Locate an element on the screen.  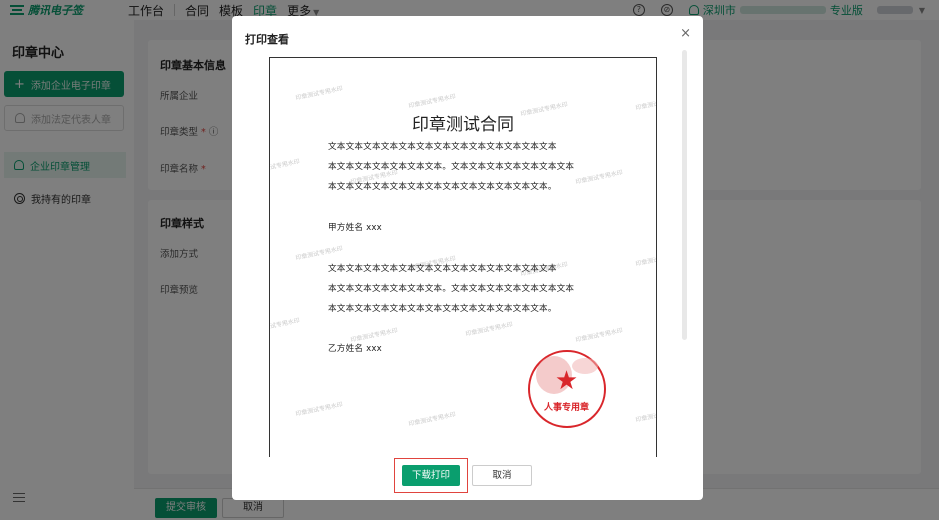
company-seal-stamp: ★ 人事专用章 is located at coordinates (567, 389).